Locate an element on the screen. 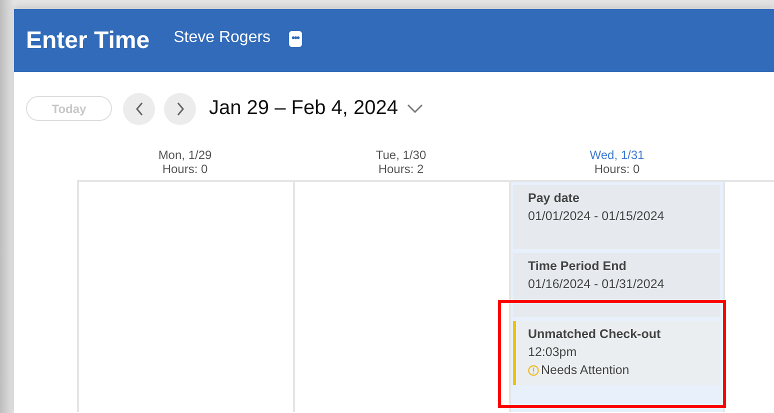 Image resolution: width=774 pixels, height=413 pixels. date-range: Jan 29 – Feb 4, 2024 is located at coordinates (303, 108).